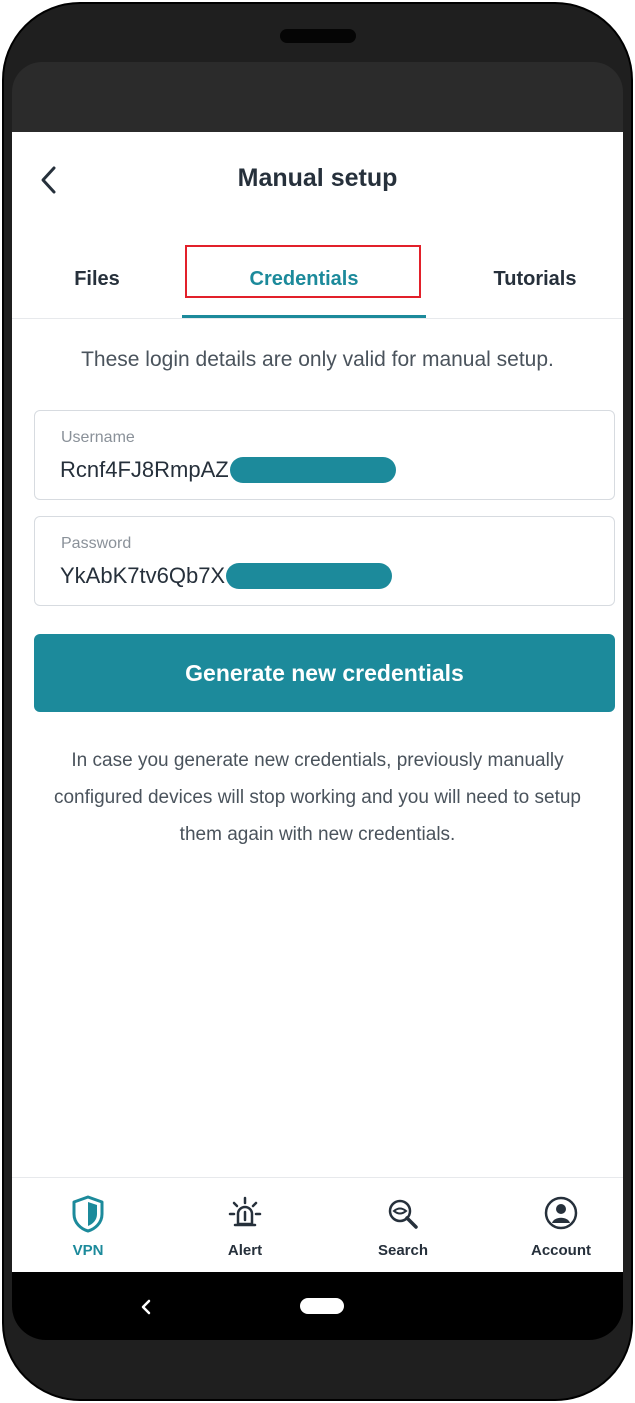 The height and width of the screenshot is (1403, 635). I want to click on nav-account: Account, so click(561, 1225).